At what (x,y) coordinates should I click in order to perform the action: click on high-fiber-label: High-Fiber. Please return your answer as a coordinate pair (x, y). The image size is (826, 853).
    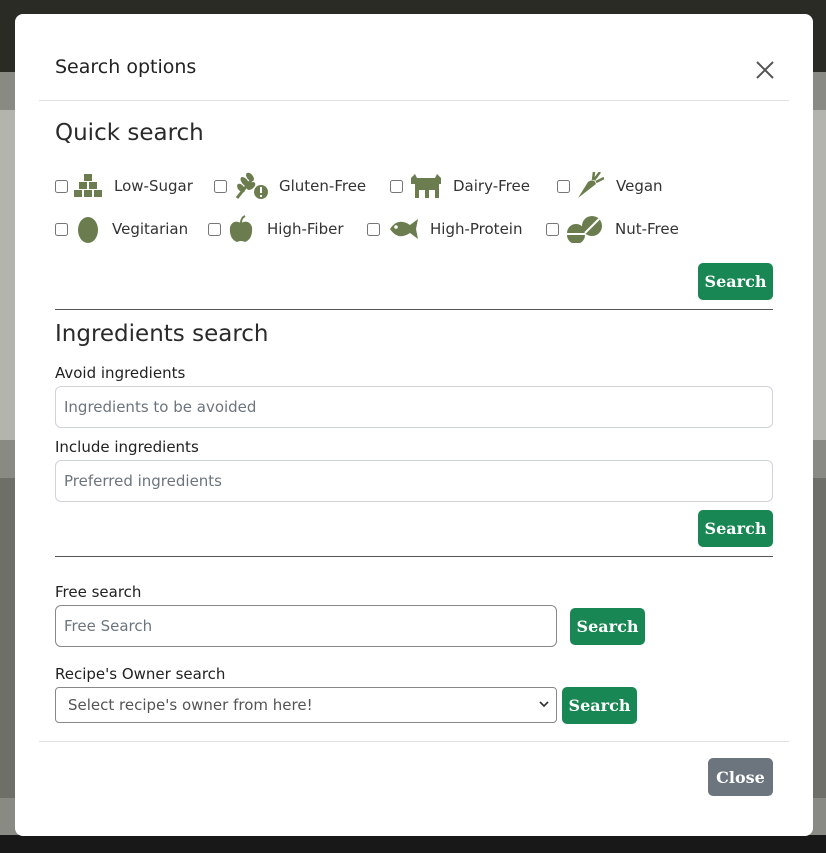
    Looking at the image, I should click on (305, 229).